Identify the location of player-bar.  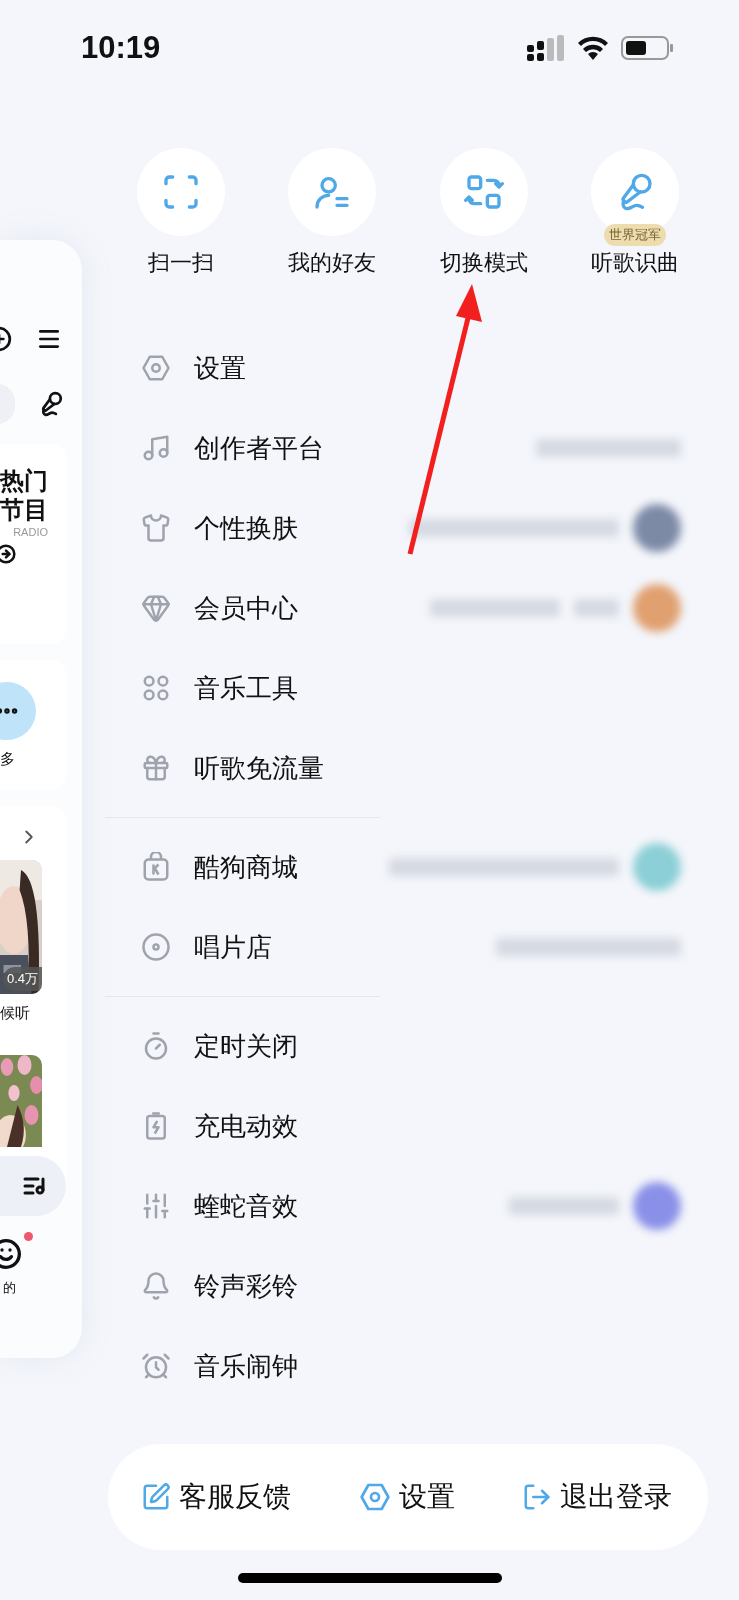
(33, 1186).